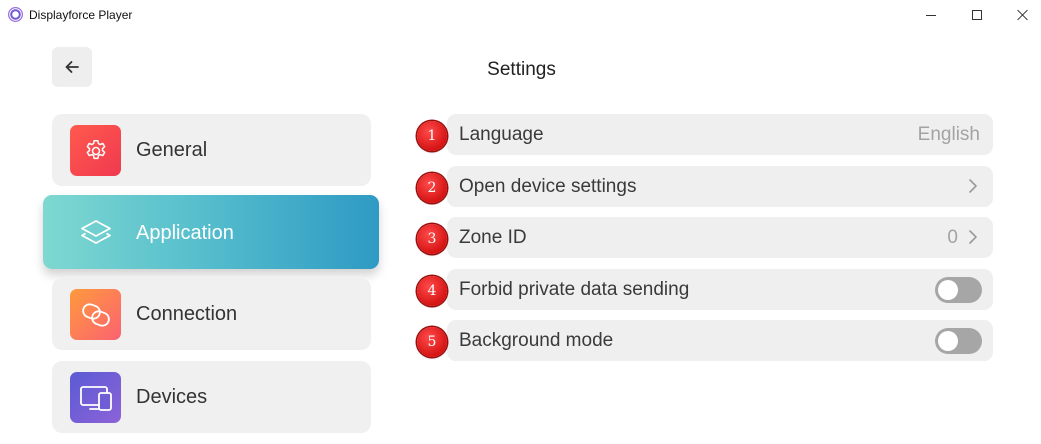 The height and width of the screenshot is (444, 1041). I want to click on row-label: Forbid private data sending, so click(574, 289).